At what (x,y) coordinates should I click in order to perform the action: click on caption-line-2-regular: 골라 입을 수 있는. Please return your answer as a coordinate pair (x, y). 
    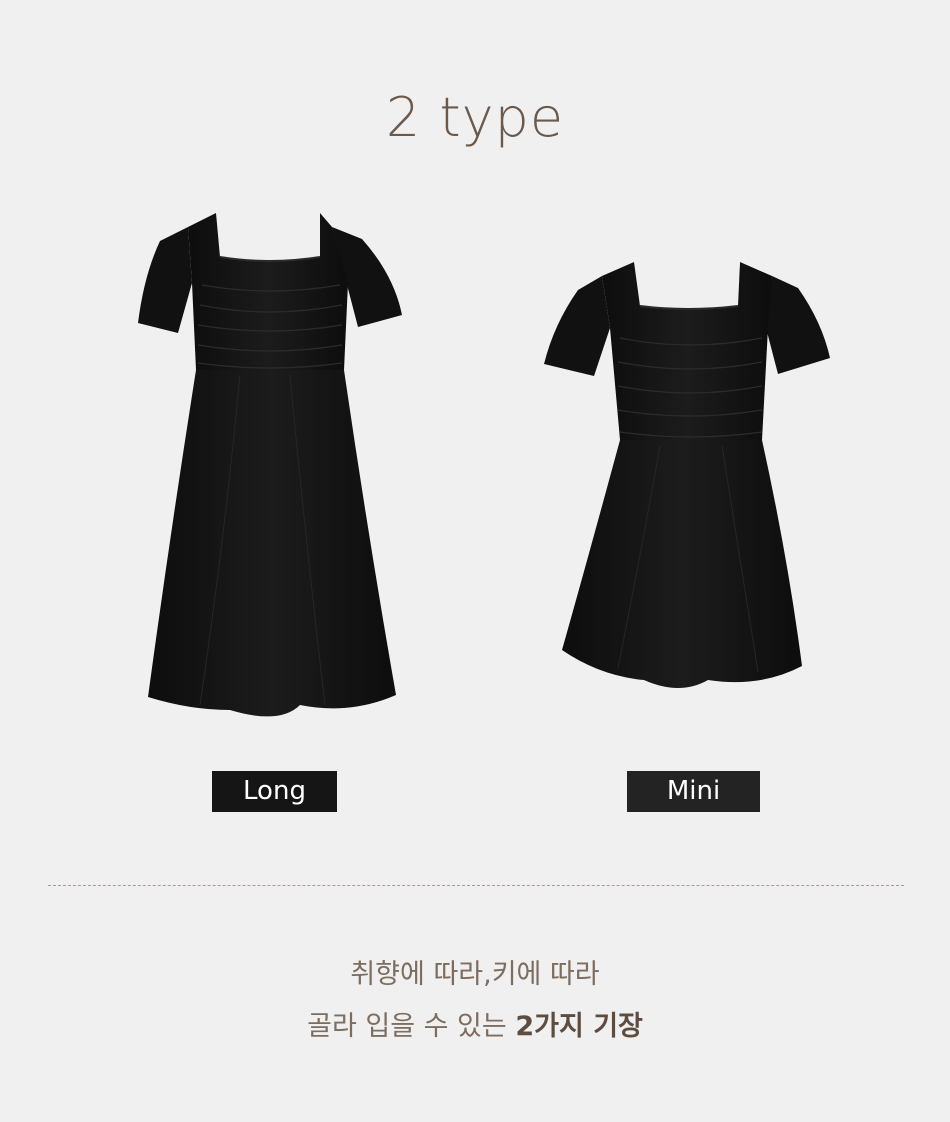
    Looking at the image, I should click on (411, 1026).